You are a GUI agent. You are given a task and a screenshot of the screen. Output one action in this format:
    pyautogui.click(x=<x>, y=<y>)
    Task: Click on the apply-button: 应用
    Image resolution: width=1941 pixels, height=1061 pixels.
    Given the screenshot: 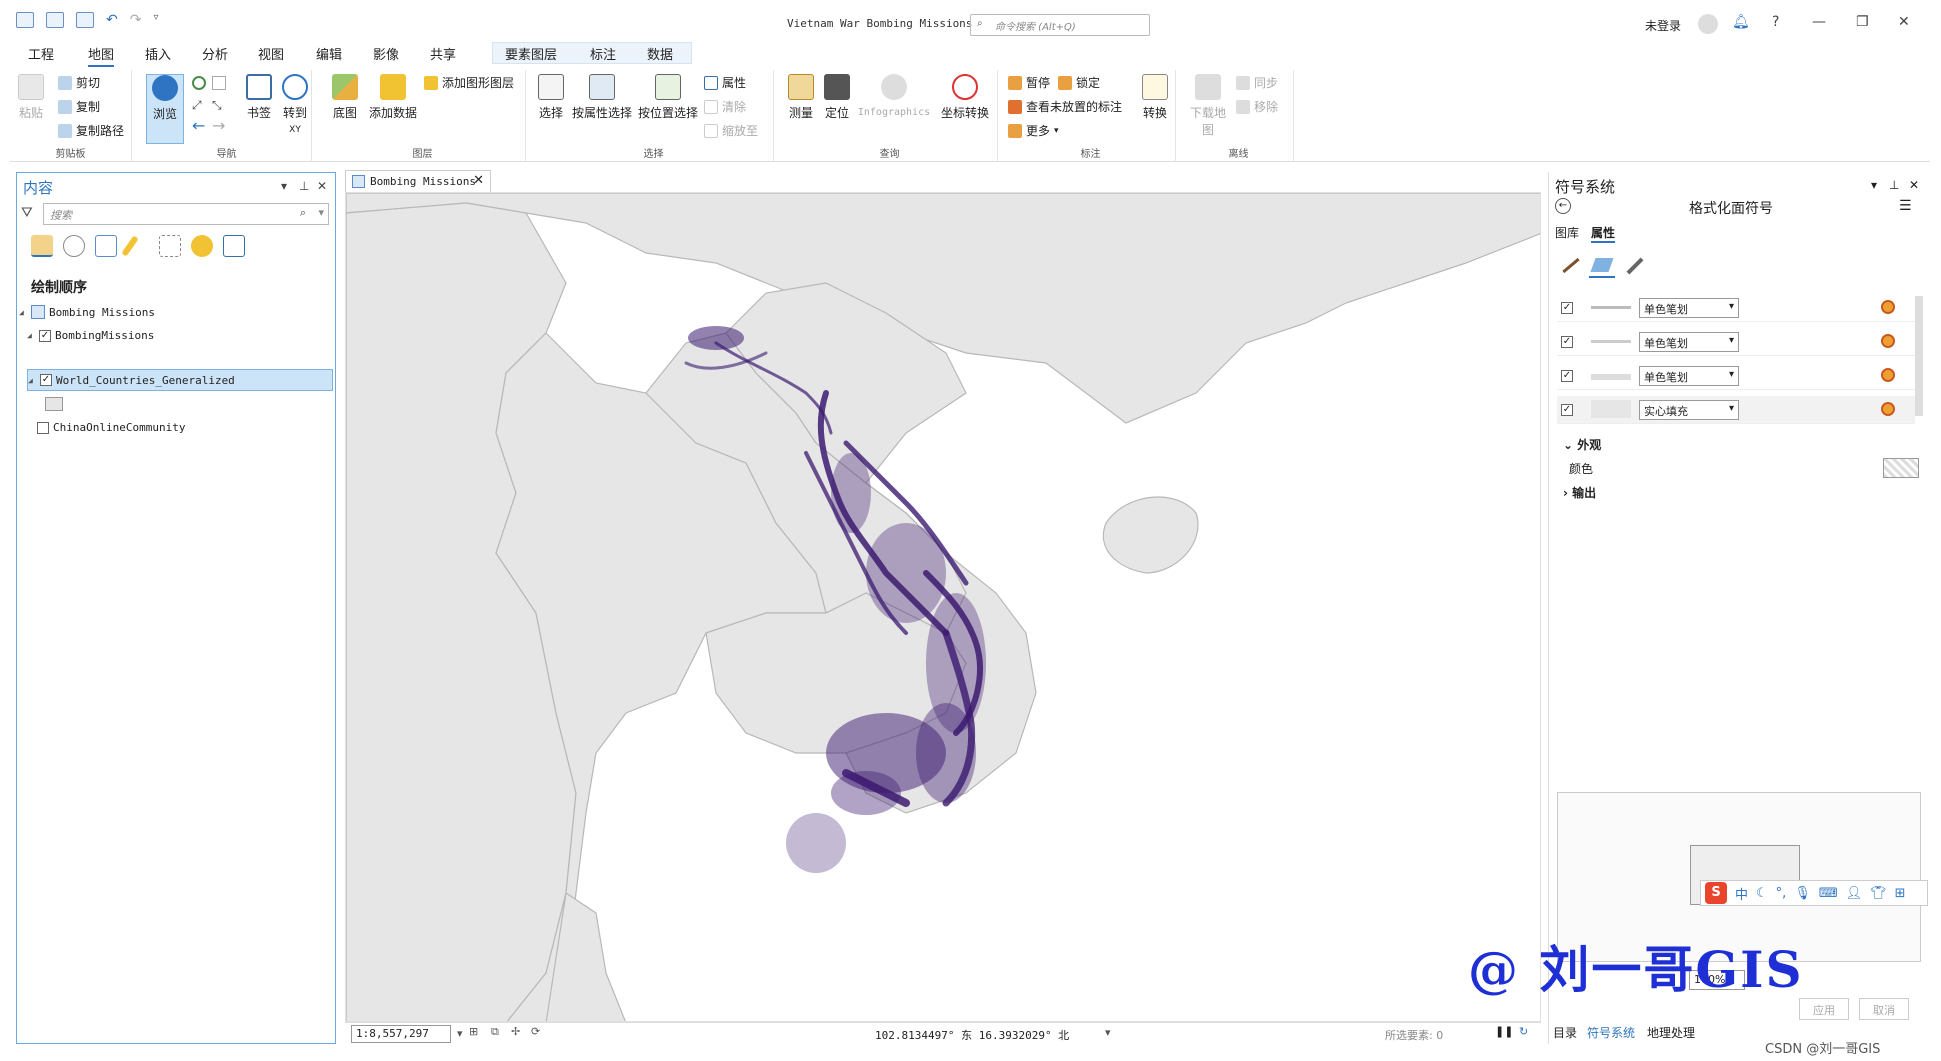 What is the action you would take?
    pyautogui.click(x=1824, y=1009)
    